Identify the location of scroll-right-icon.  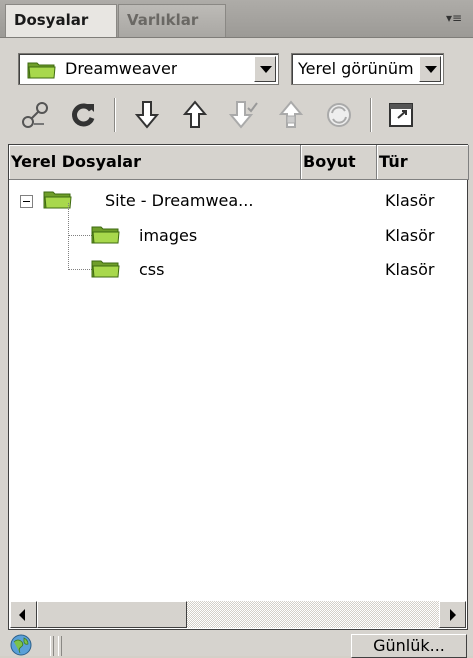
(452, 614).